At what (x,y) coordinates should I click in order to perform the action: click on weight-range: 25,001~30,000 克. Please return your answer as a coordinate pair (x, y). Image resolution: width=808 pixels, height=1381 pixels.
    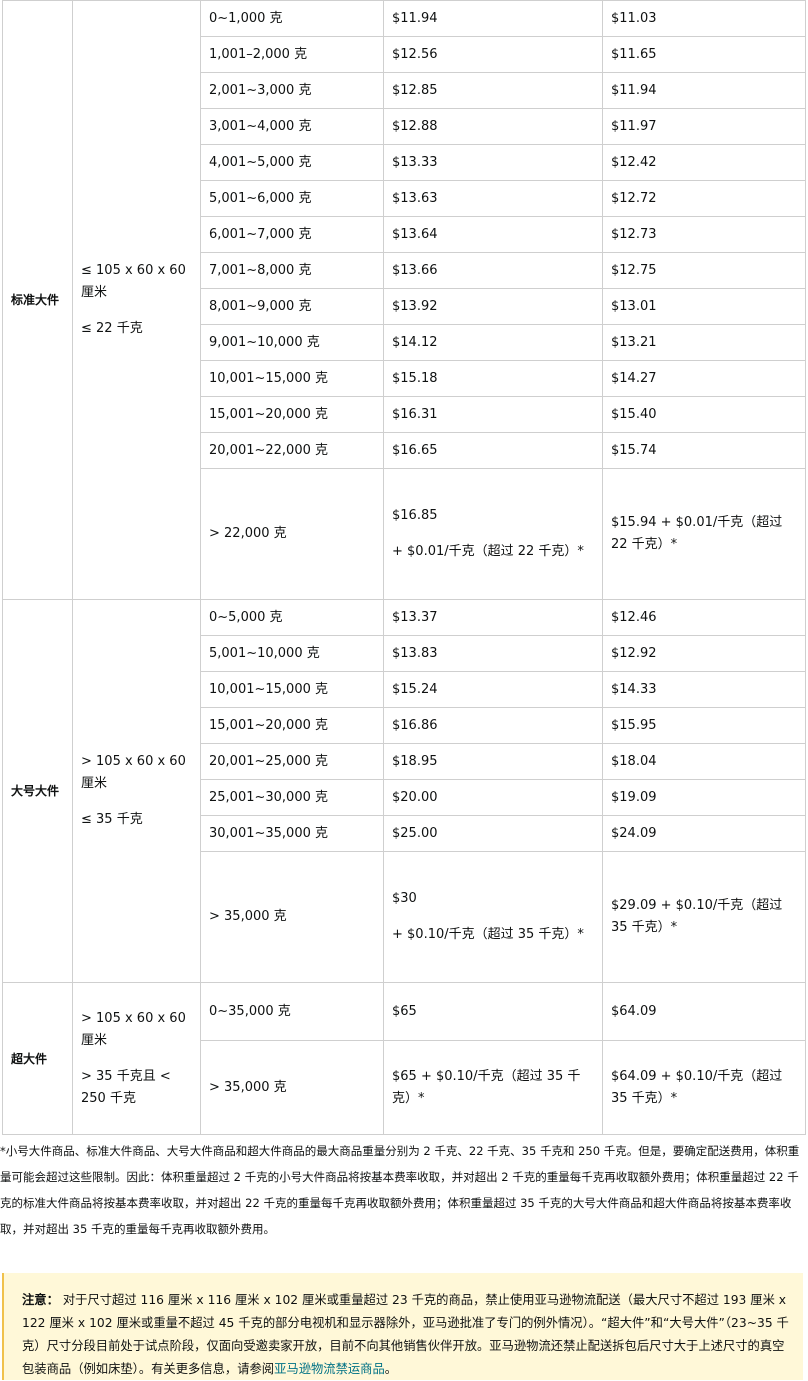
    Looking at the image, I should click on (292, 797).